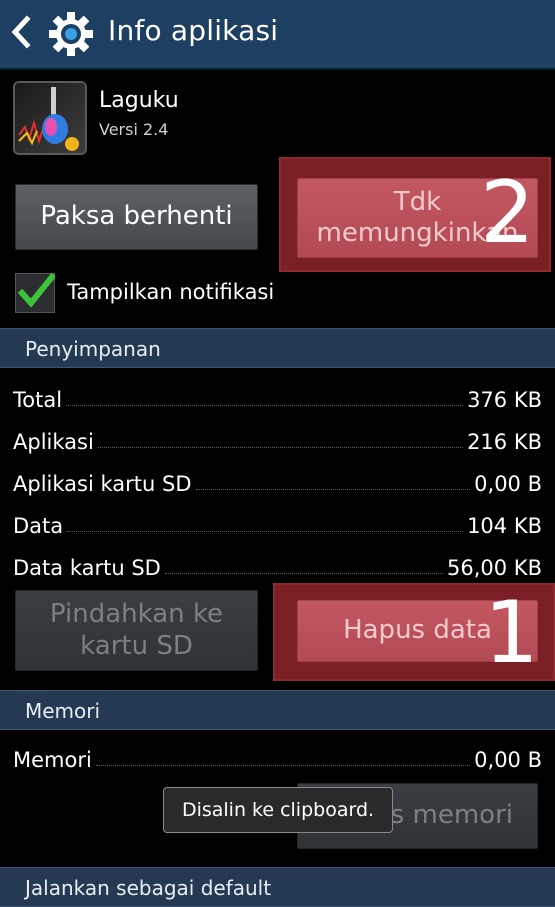 This screenshot has width=555, height=907. What do you see at coordinates (508, 760) in the screenshot?
I see `memory-row-value: 0,00 B` at bounding box center [508, 760].